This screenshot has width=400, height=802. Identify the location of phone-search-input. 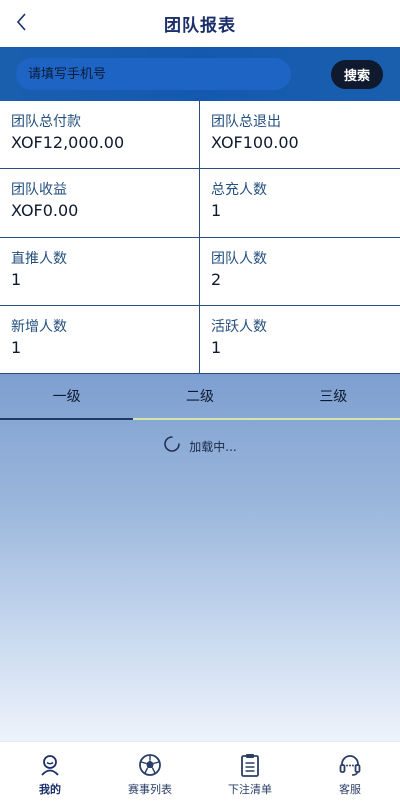
(153, 74).